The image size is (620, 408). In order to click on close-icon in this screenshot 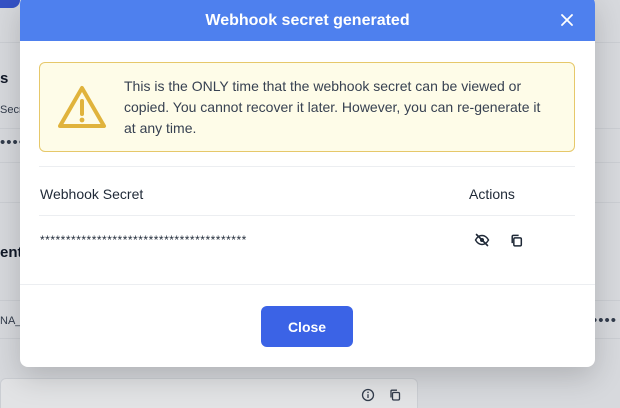, I will do `click(567, 20)`.